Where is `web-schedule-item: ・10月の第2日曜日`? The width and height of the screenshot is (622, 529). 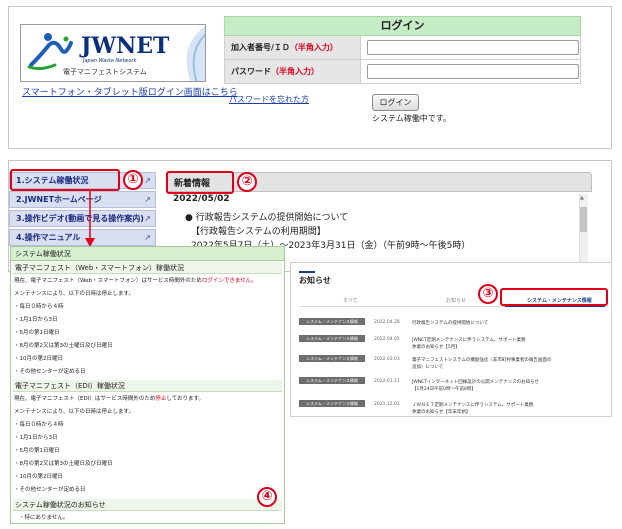 web-schedule-item: ・10月の第2日曜日 is located at coordinates (39, 359).